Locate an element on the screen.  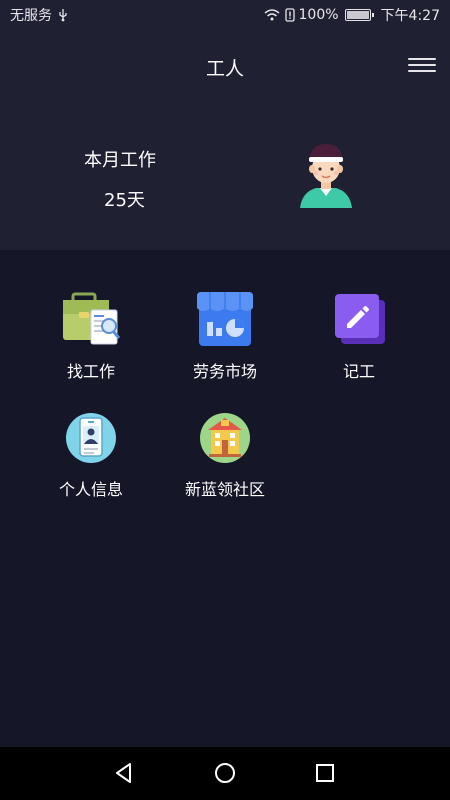
status-left: 无服务 is located at coordinates (40, 15).